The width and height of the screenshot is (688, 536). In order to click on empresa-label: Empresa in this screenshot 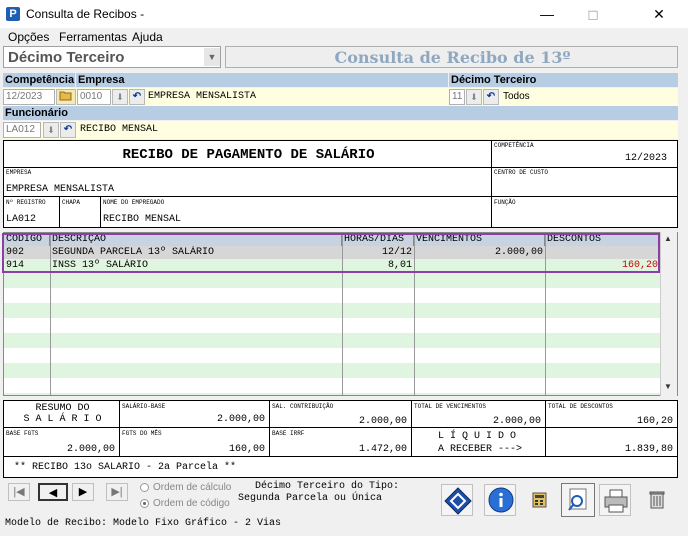, I will do `click(262, 80)`.